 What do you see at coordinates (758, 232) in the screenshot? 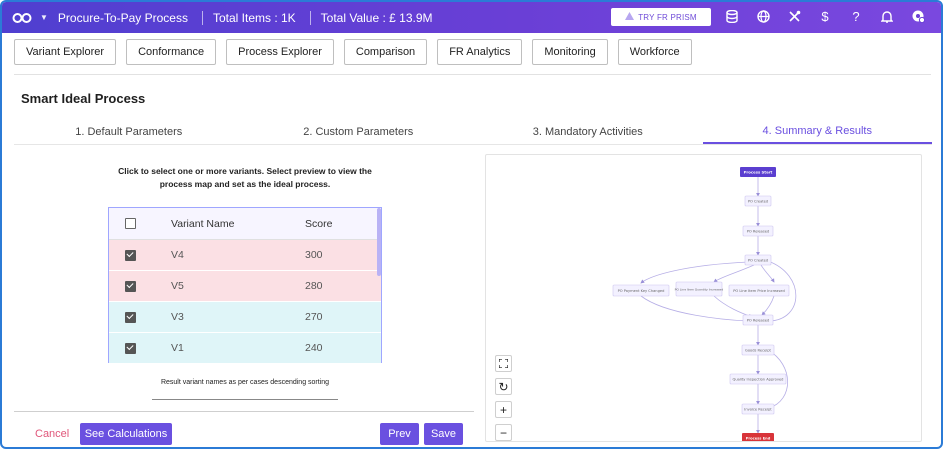
I see `node-po-released: PO Released` at bounding box center [758, 232].